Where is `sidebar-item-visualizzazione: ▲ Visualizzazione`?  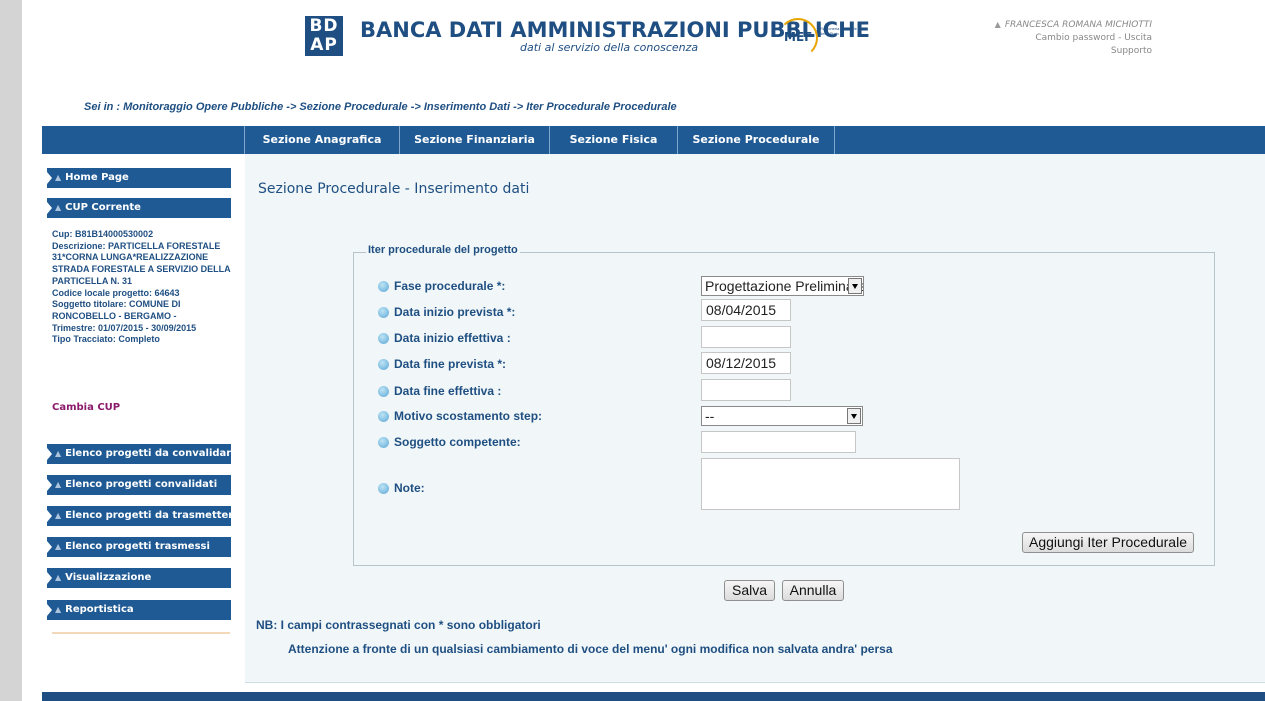
sidebar-item-visualizzazione: ▲ Visualizzazione is located at coordinates (139, 578).